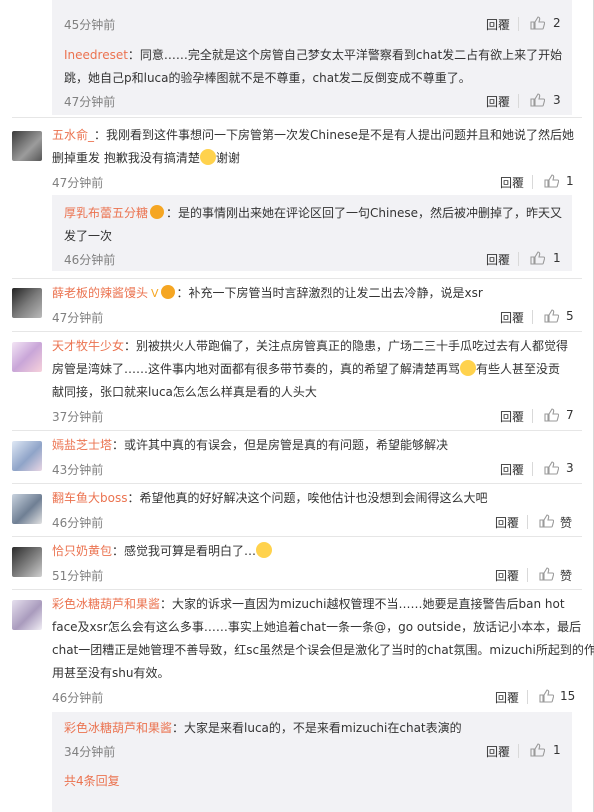  Describe the element at coordinates (570, 316) in the screenshot. I see `like-count: 5` at that location.